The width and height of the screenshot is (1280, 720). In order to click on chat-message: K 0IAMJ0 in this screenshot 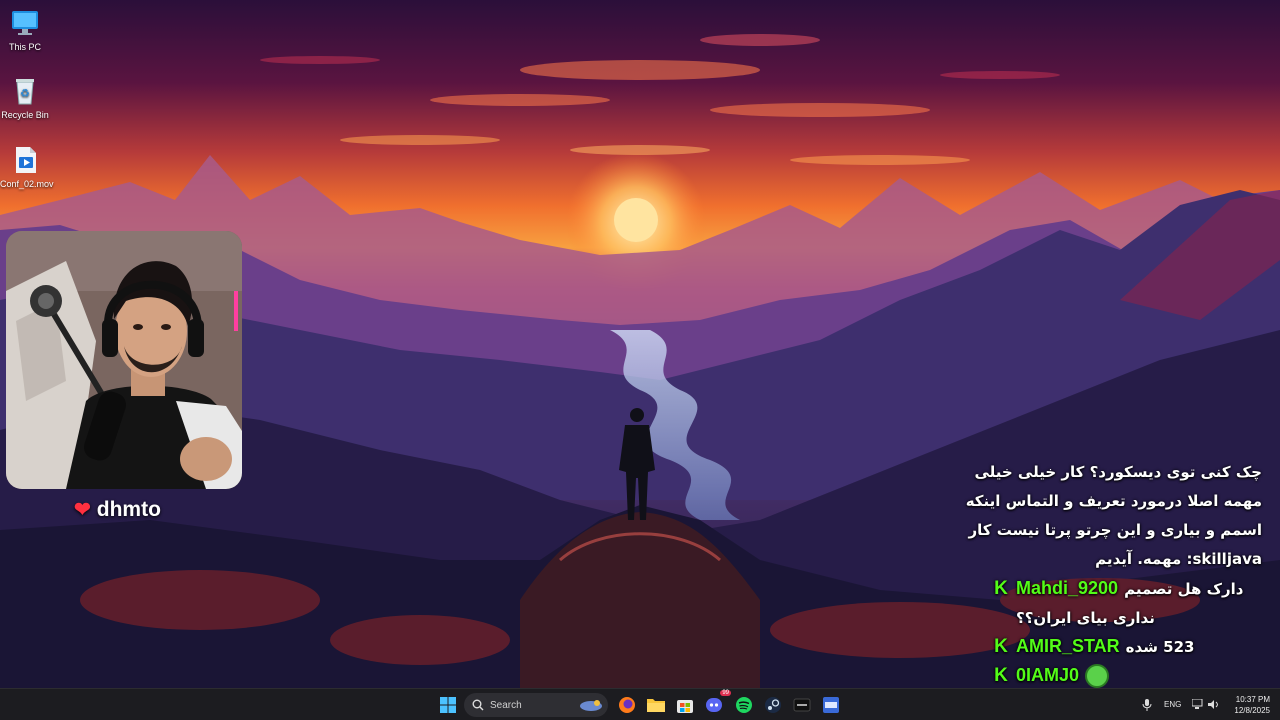, I will do `click(1127, 675)`.